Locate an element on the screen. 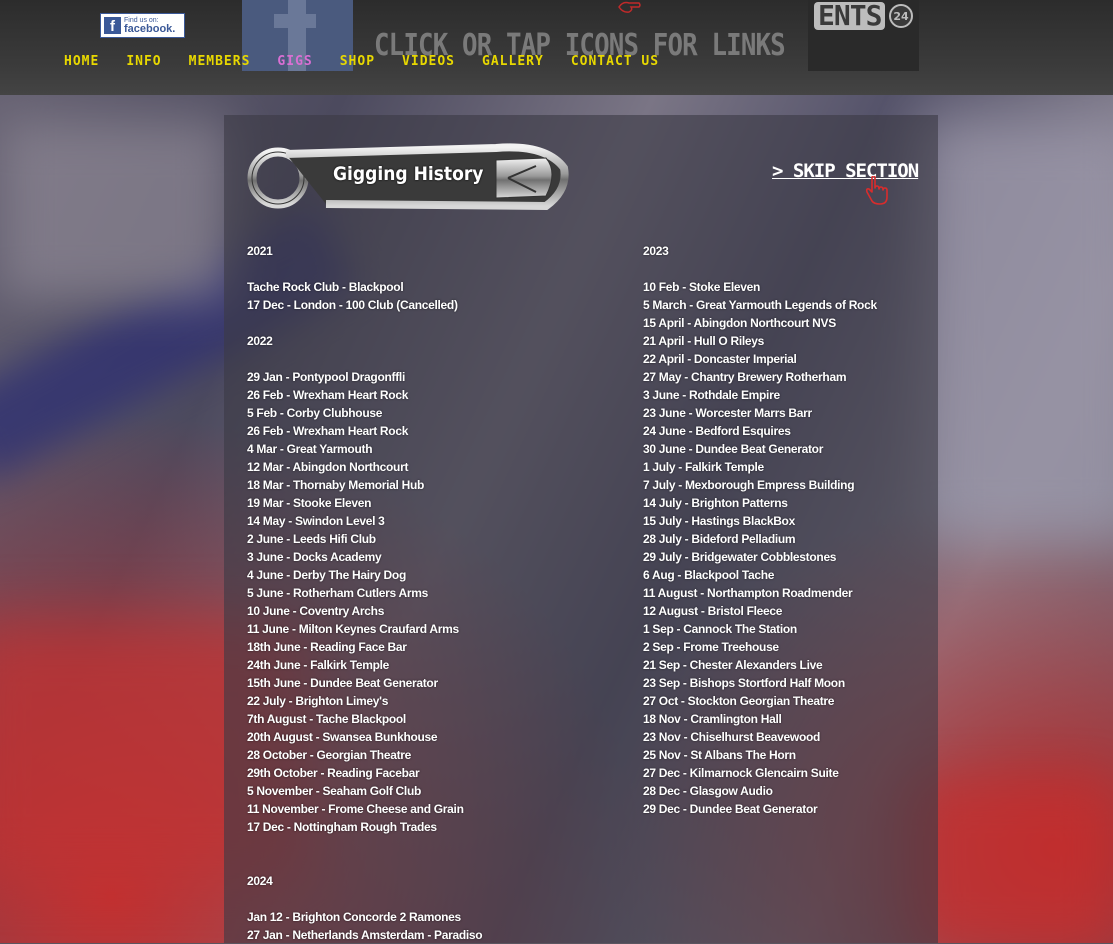 Image resolution: width=1113 pixels, height=944 pixels. gig-entry: 24th June - Falkirk Temple is located at coordinates (318, 665).